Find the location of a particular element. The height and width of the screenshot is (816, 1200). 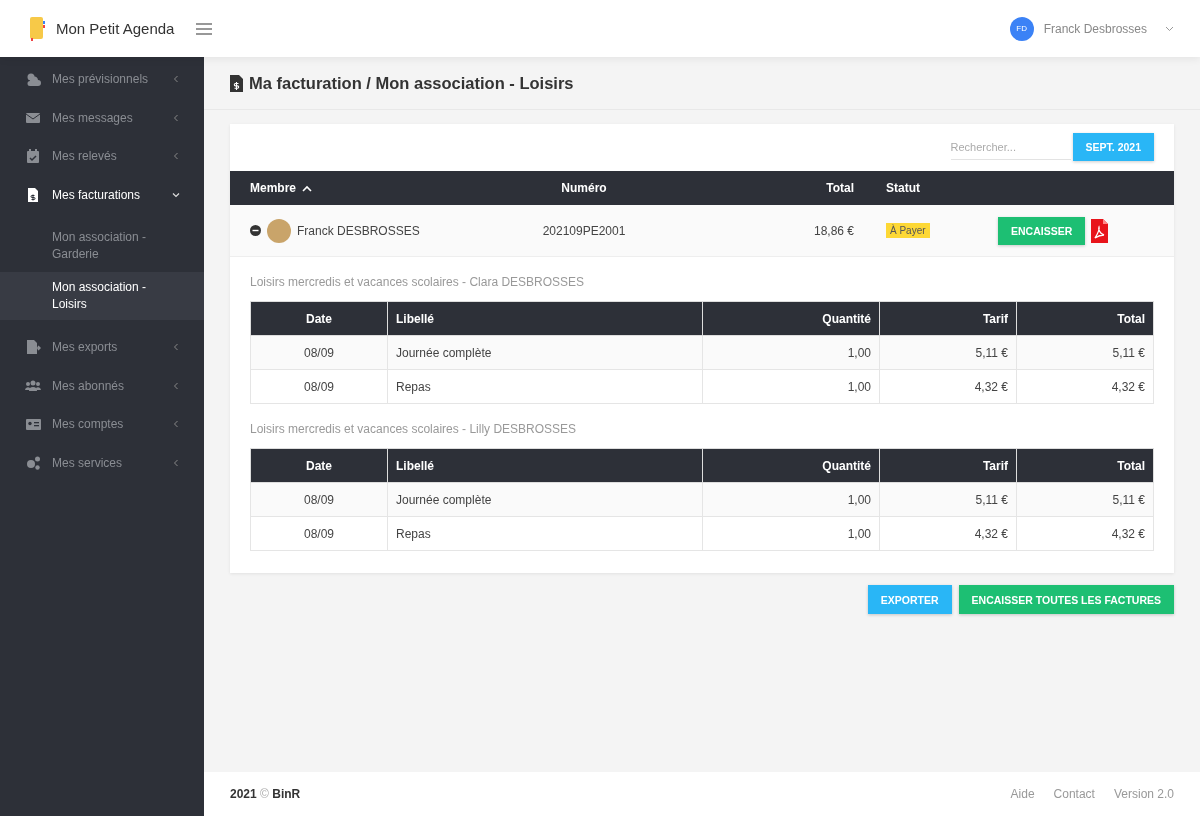

status-badge: À Payer is located at coordinates (908, 230).